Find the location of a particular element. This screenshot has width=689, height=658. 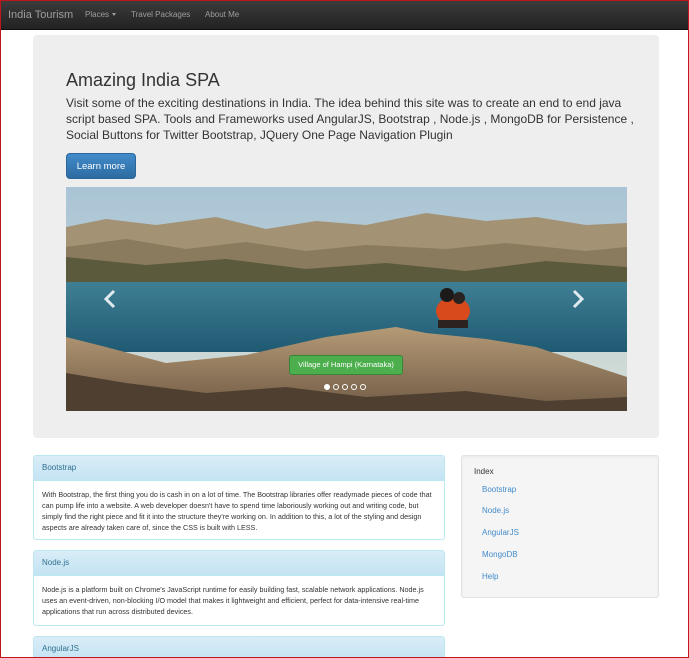

index-link-help: Help is located at coordinates (490, 576).